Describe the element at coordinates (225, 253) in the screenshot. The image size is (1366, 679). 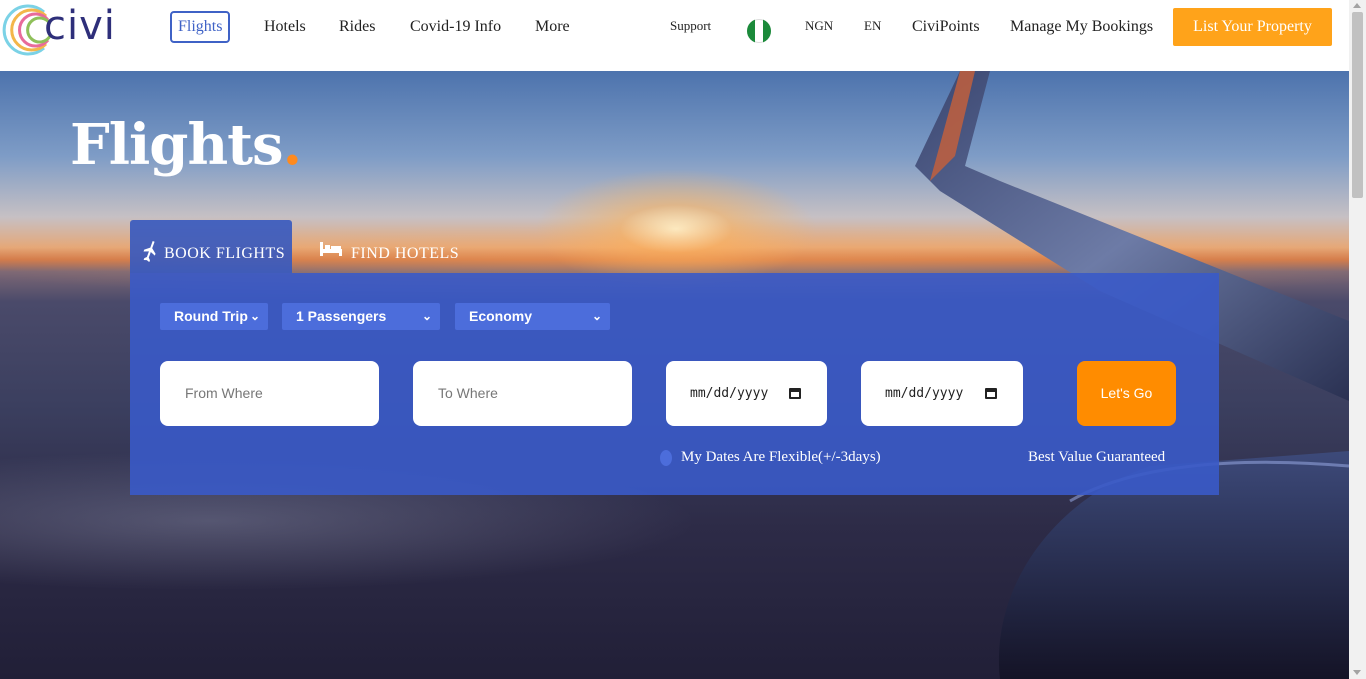
I see `tab-book-flights-label: BOOK FLIGHTS` at that location.